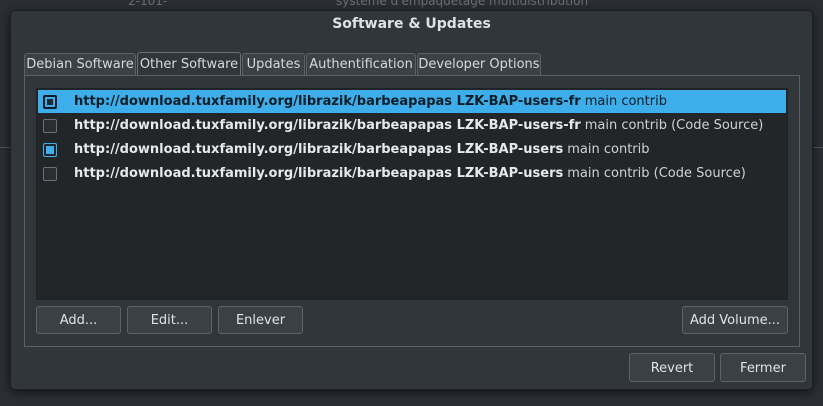  What do you see at coordinates (80, 64) in the screenshot?
I see `tab-debian-software: Debian Software` at bounding box center [80, 64].